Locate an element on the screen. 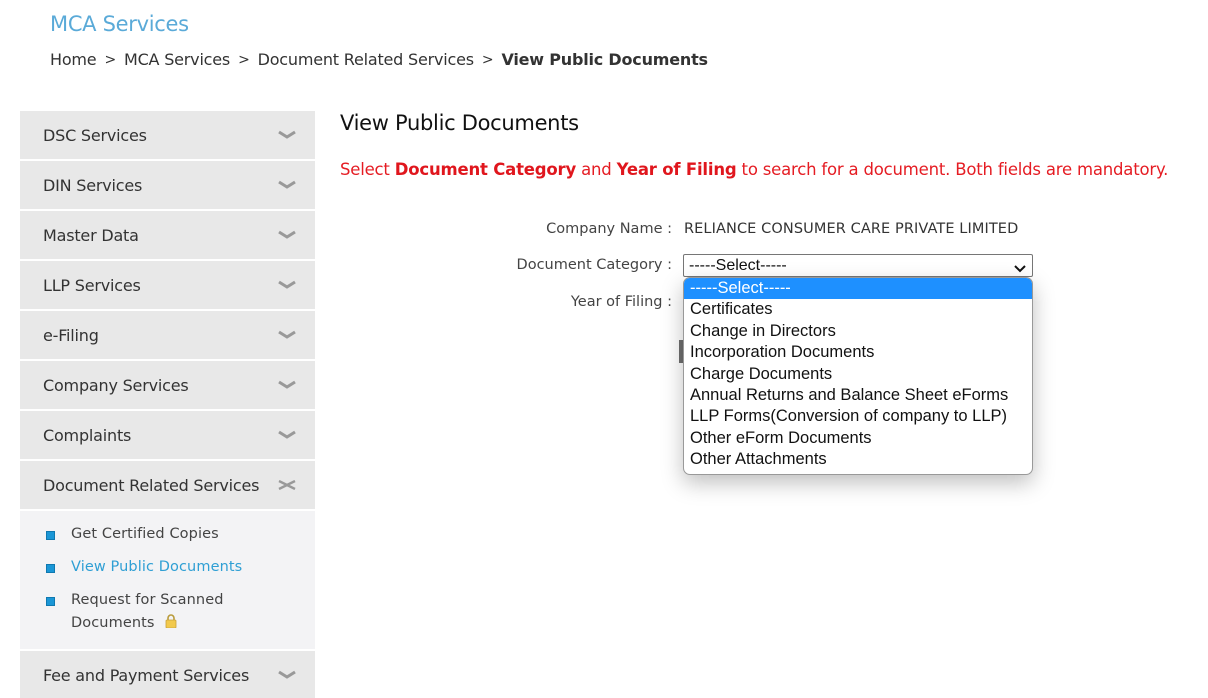  sidebar-item-master-data: Master Data is located at coordinates (167, 235).